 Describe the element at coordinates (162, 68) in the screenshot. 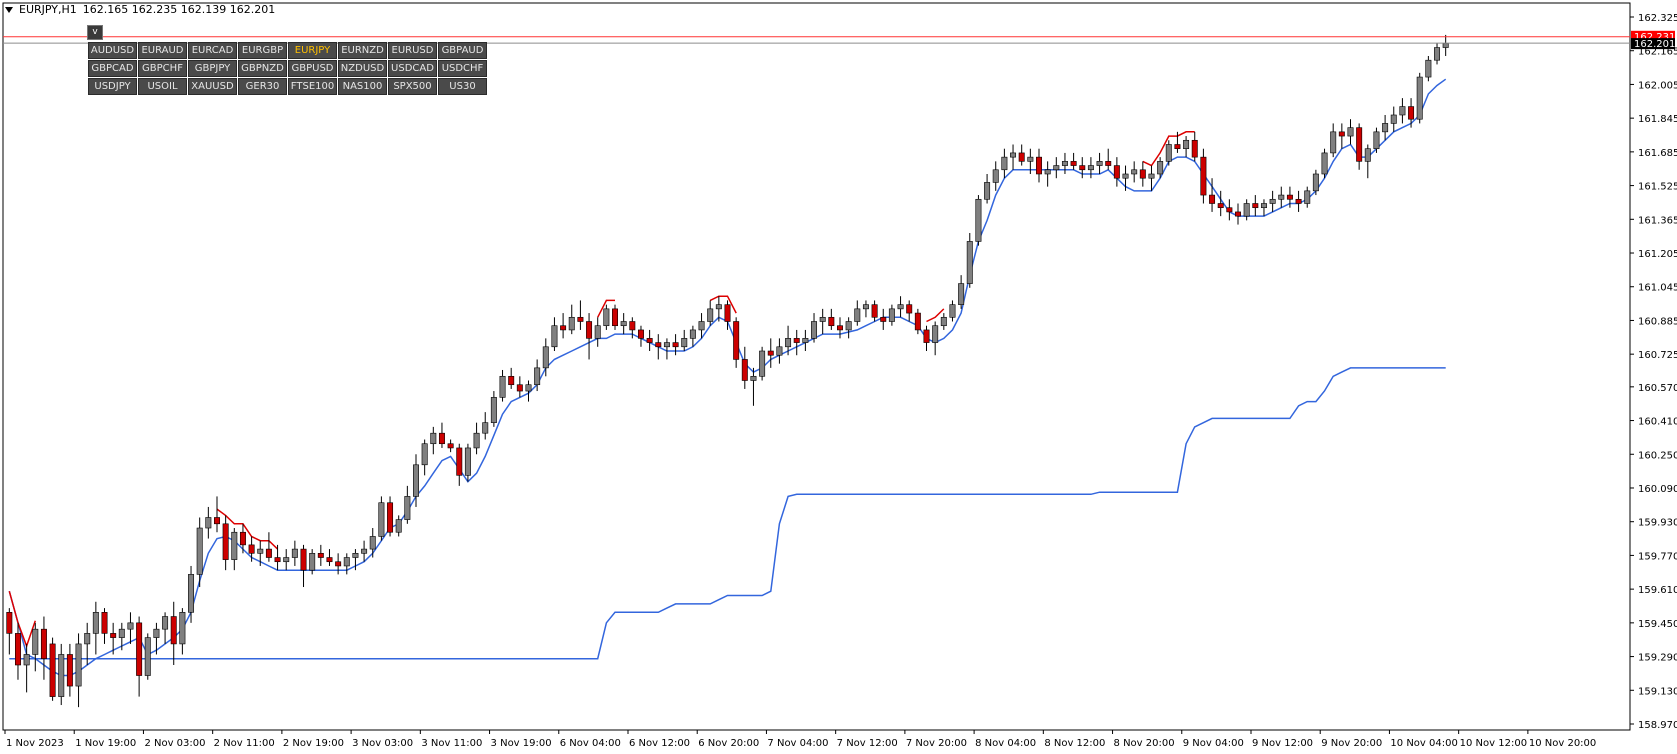

I see `symbol-button-gbpchf: GBPCHF` at that location.